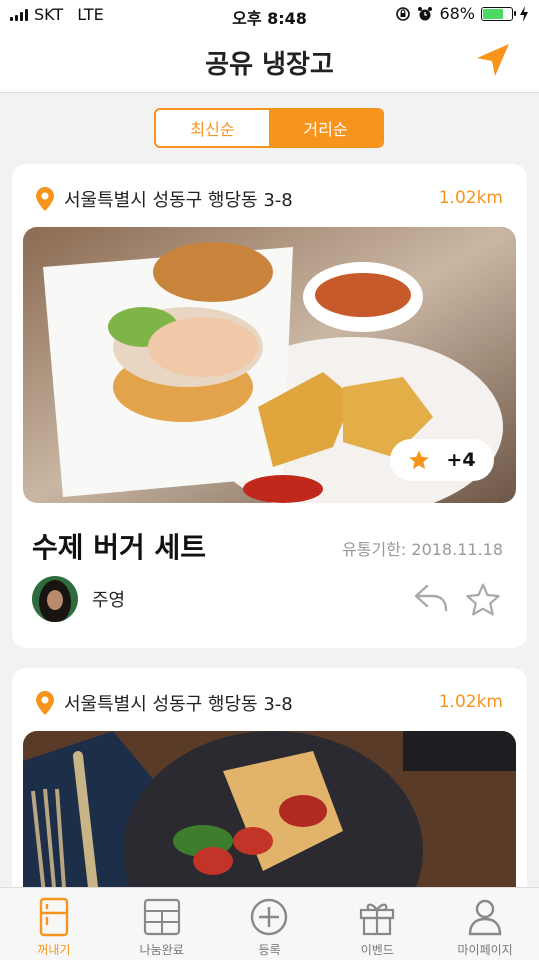  I want to click on tab-label: 마이페이지, so click(485, 950).